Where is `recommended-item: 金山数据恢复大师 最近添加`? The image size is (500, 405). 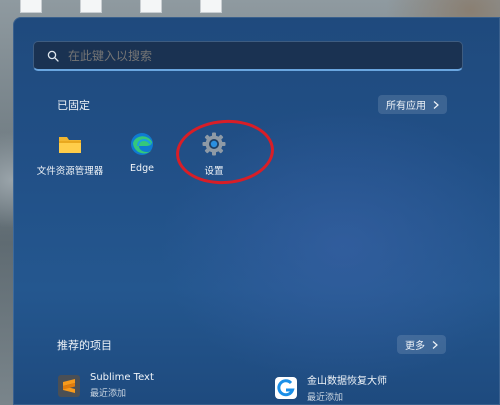 recommended-item: 金山数据恢复大师 最近添加 is located at coordinates (331, 387).